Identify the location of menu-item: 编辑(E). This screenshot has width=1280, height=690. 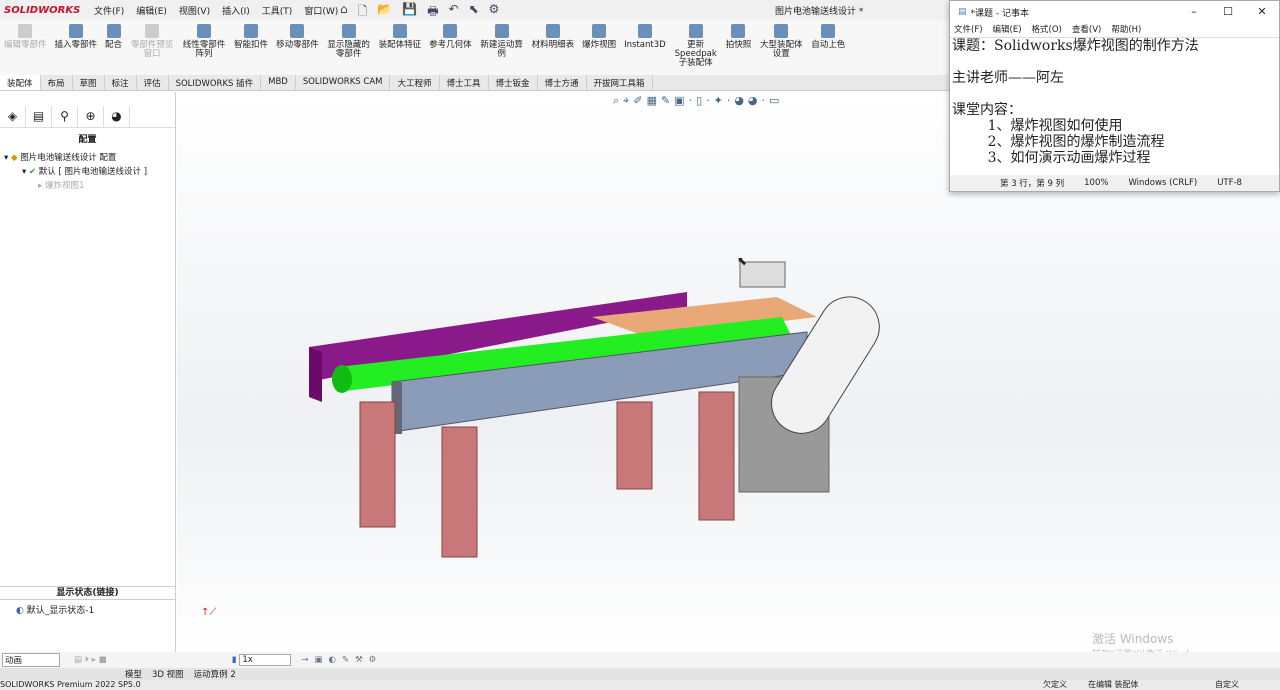
(151, 12).